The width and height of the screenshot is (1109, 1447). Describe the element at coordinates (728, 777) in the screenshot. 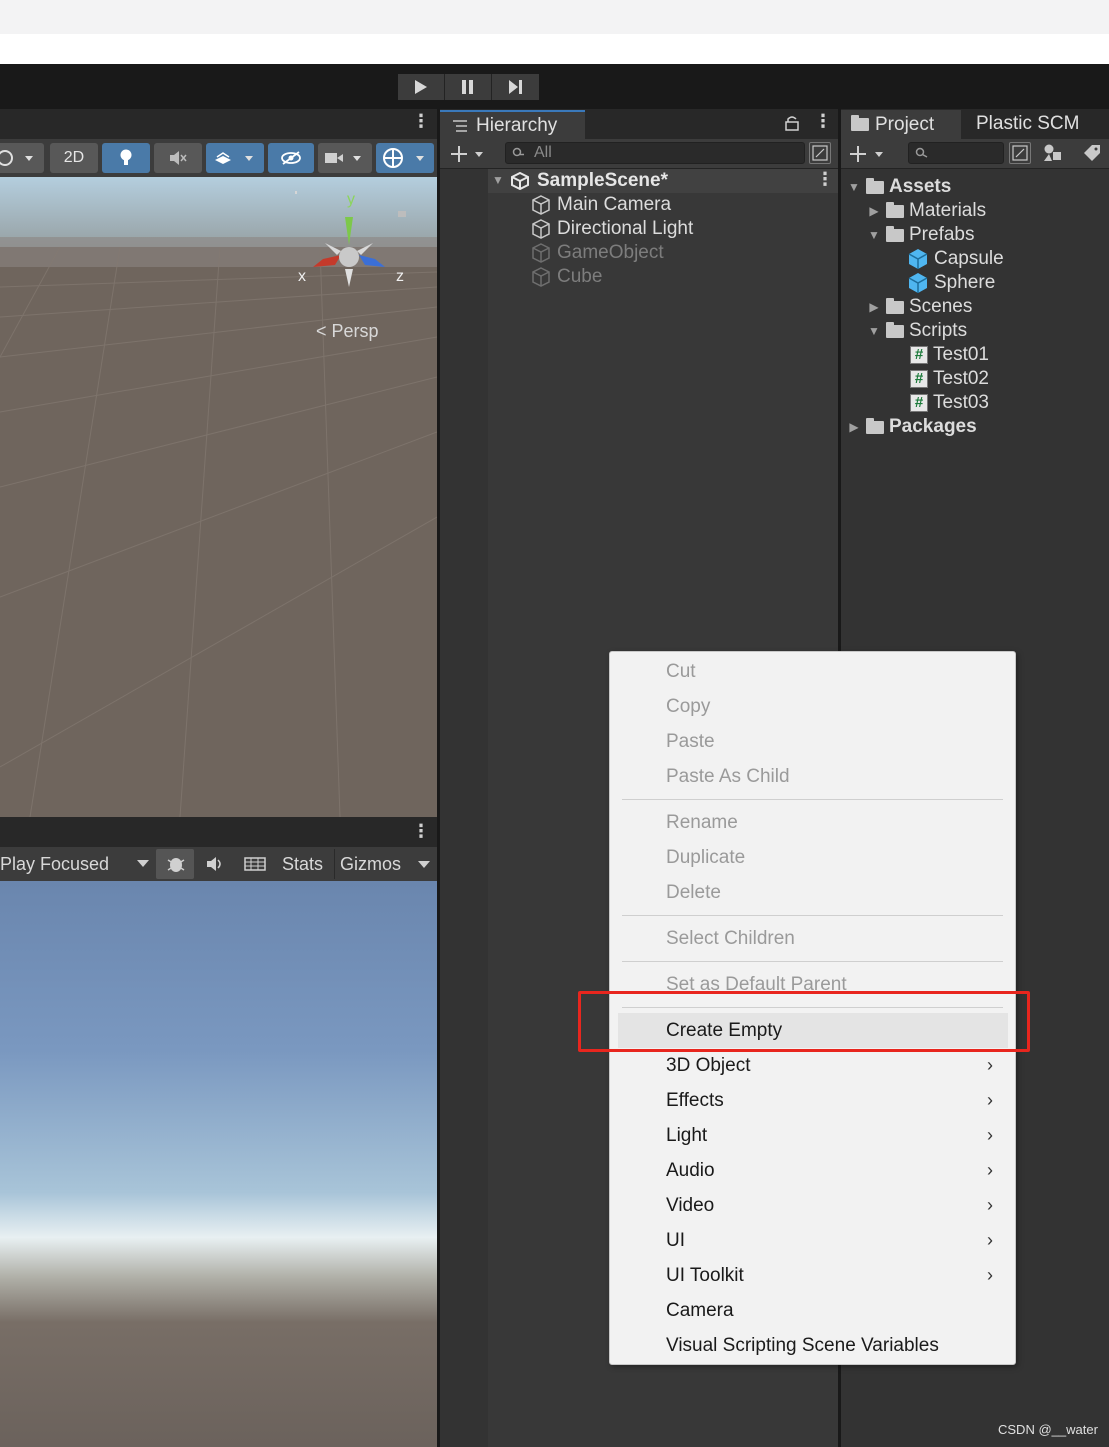

I see `menu-item-paste-as-child: Paste As Child` at that location.